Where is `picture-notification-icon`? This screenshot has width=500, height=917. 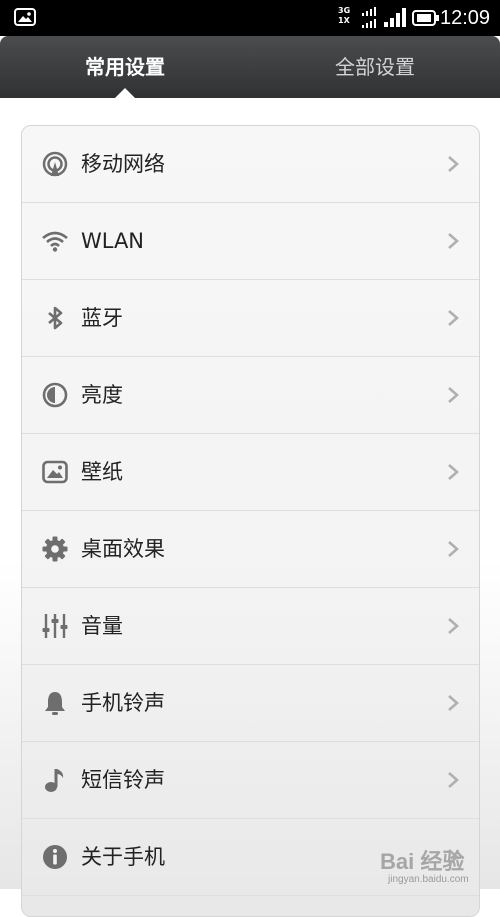
picture-notification-icon is located at coordinates (25, 17).